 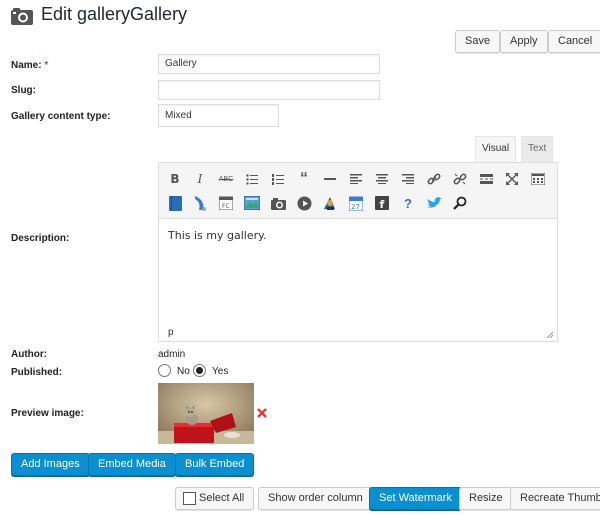 What do you see at coordinates (61, 116) in the screenshot?
I see `content-type-label: Gallery content type:` at bounding box center [61, 116].